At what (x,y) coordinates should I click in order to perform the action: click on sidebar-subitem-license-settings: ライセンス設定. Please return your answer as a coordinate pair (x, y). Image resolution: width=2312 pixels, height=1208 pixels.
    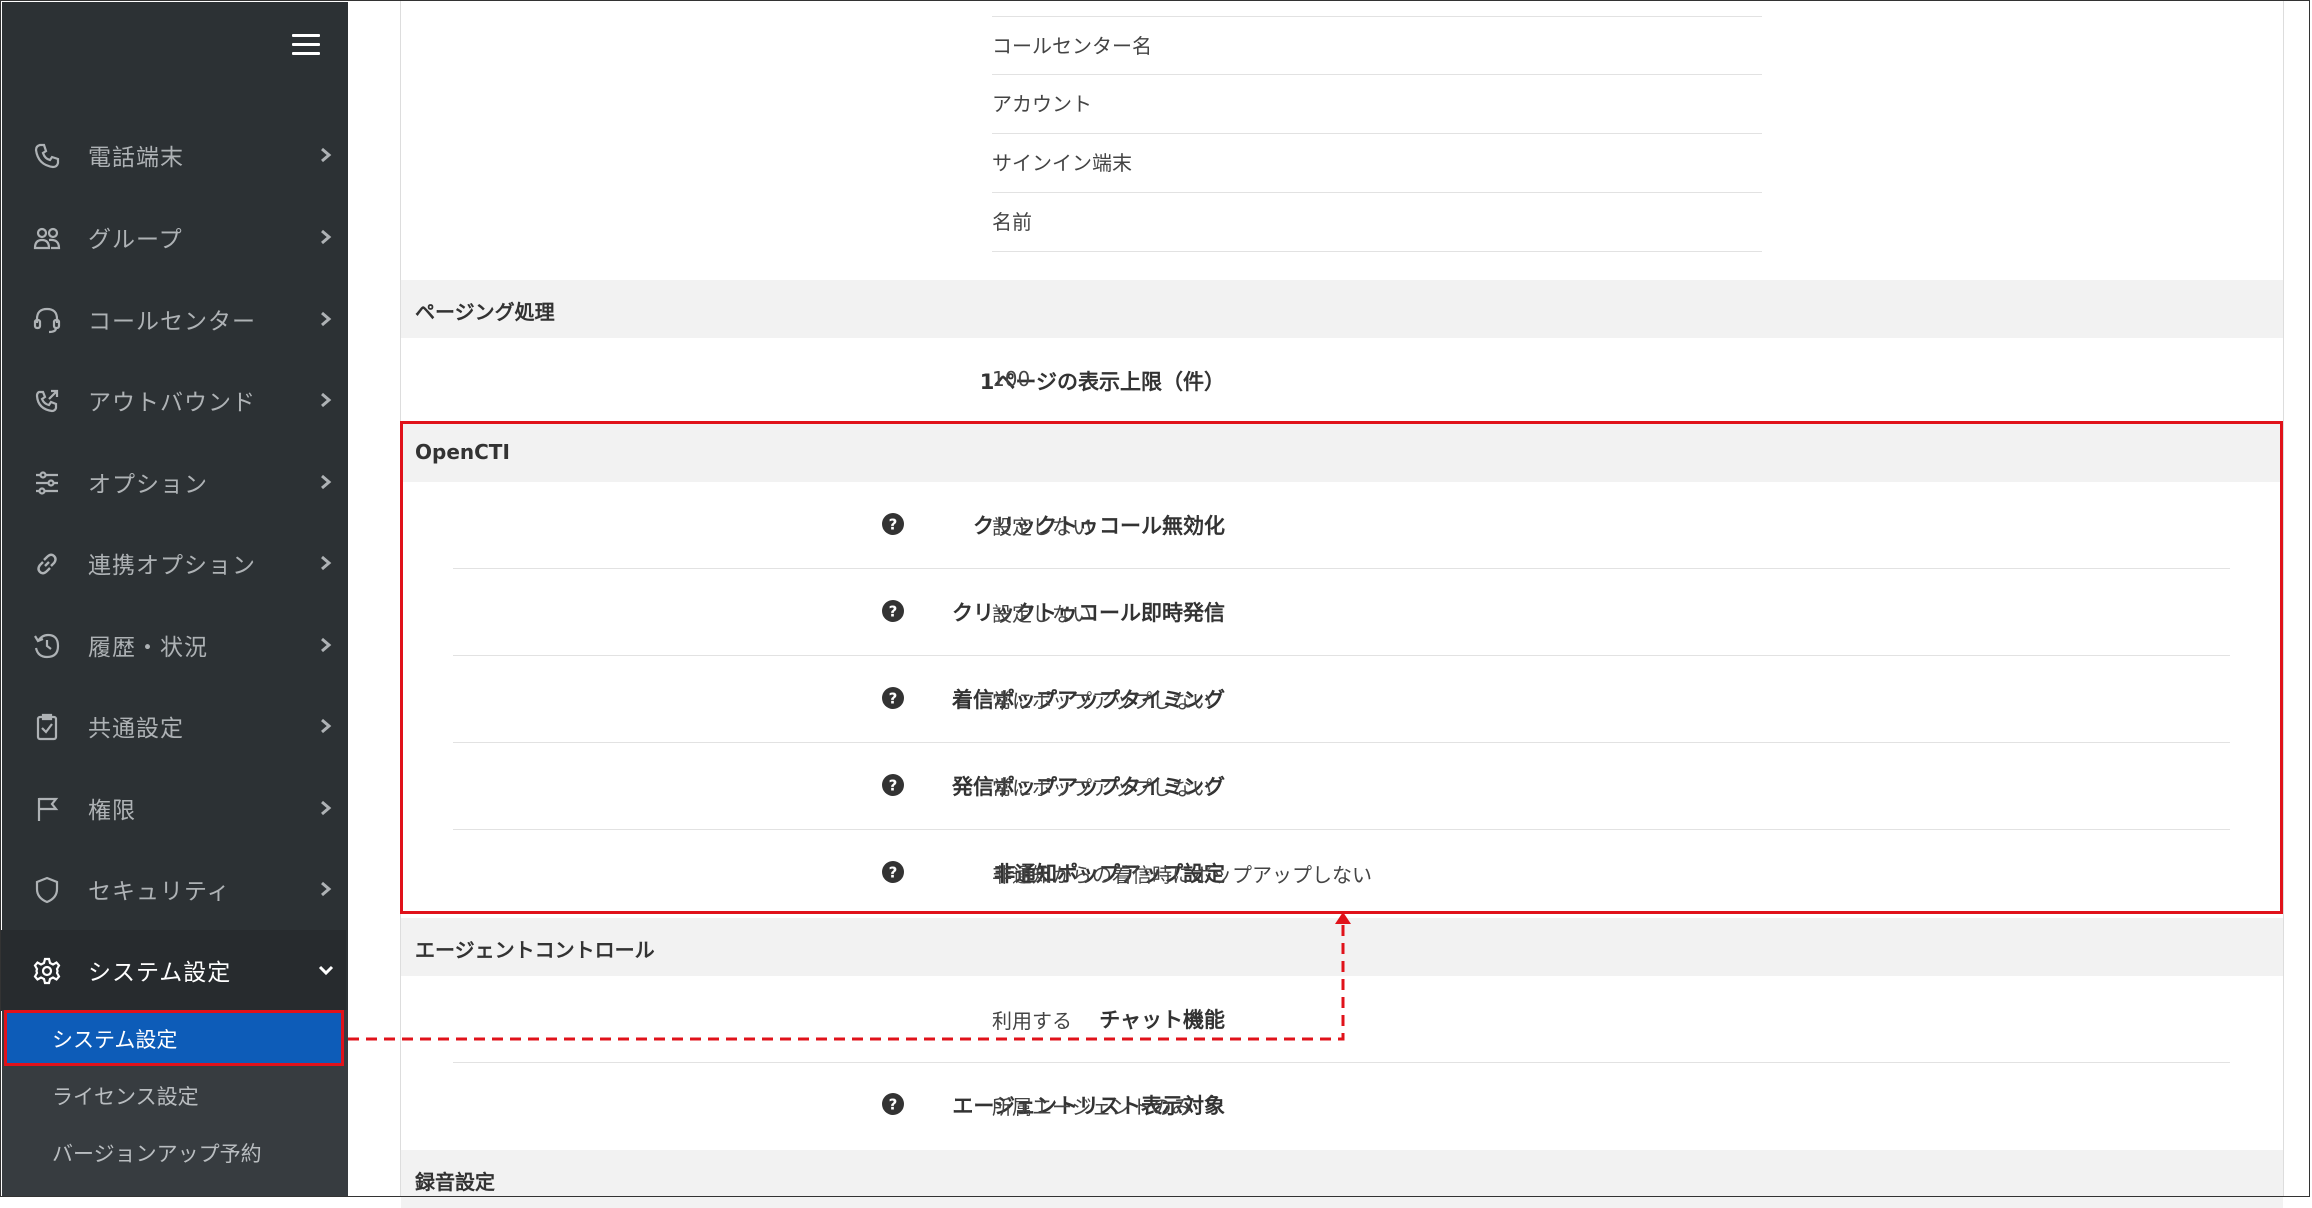
    Looking at the image, I should click on (174, 1095).